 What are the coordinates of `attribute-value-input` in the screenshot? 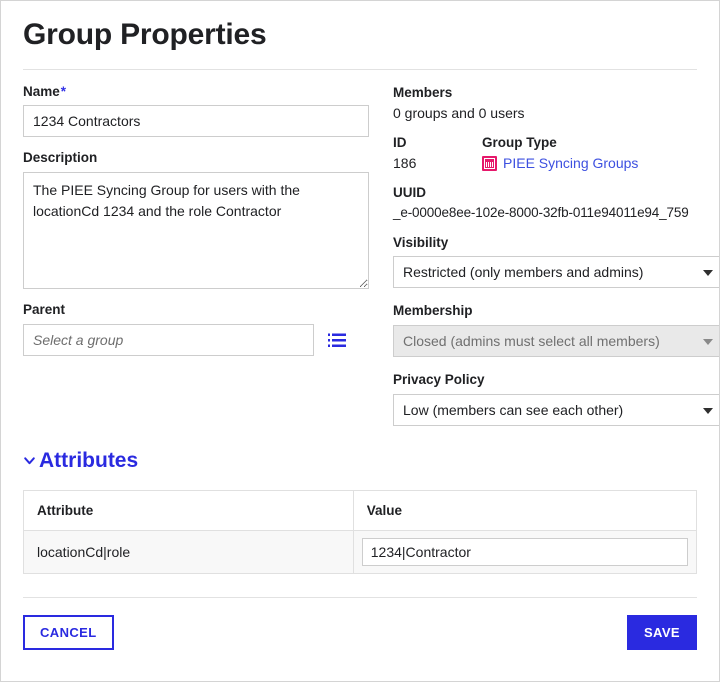 It's located at (524, 551).